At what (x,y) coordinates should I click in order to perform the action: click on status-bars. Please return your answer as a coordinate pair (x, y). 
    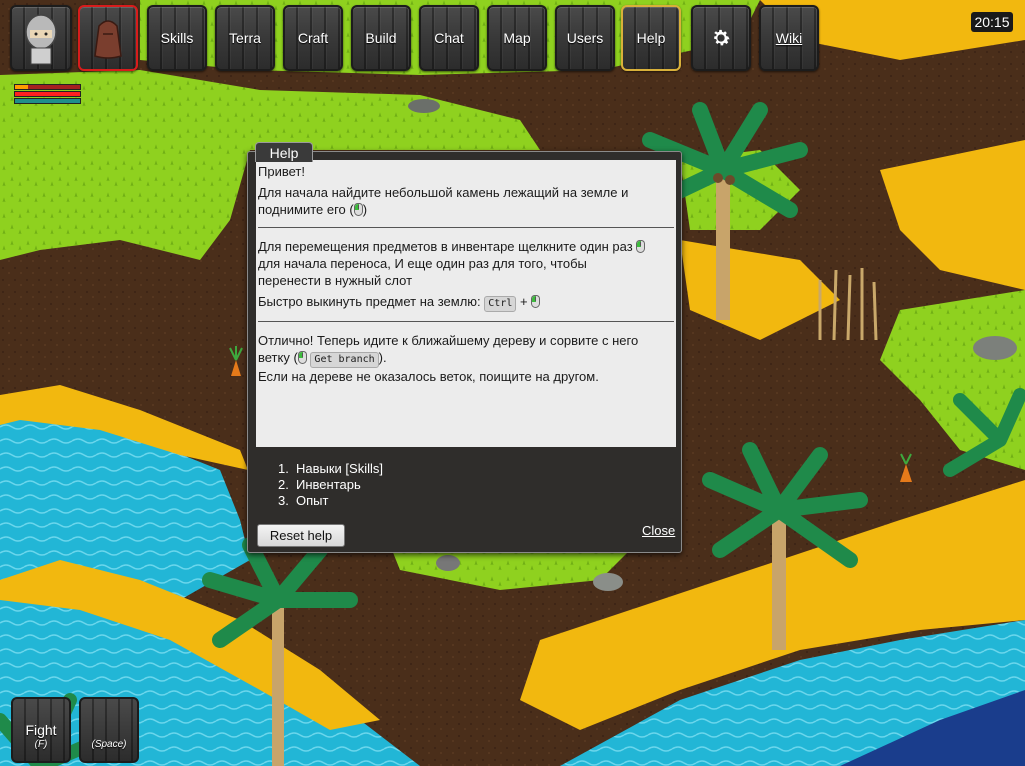
    Looking at the image, I should click on (47, 94).